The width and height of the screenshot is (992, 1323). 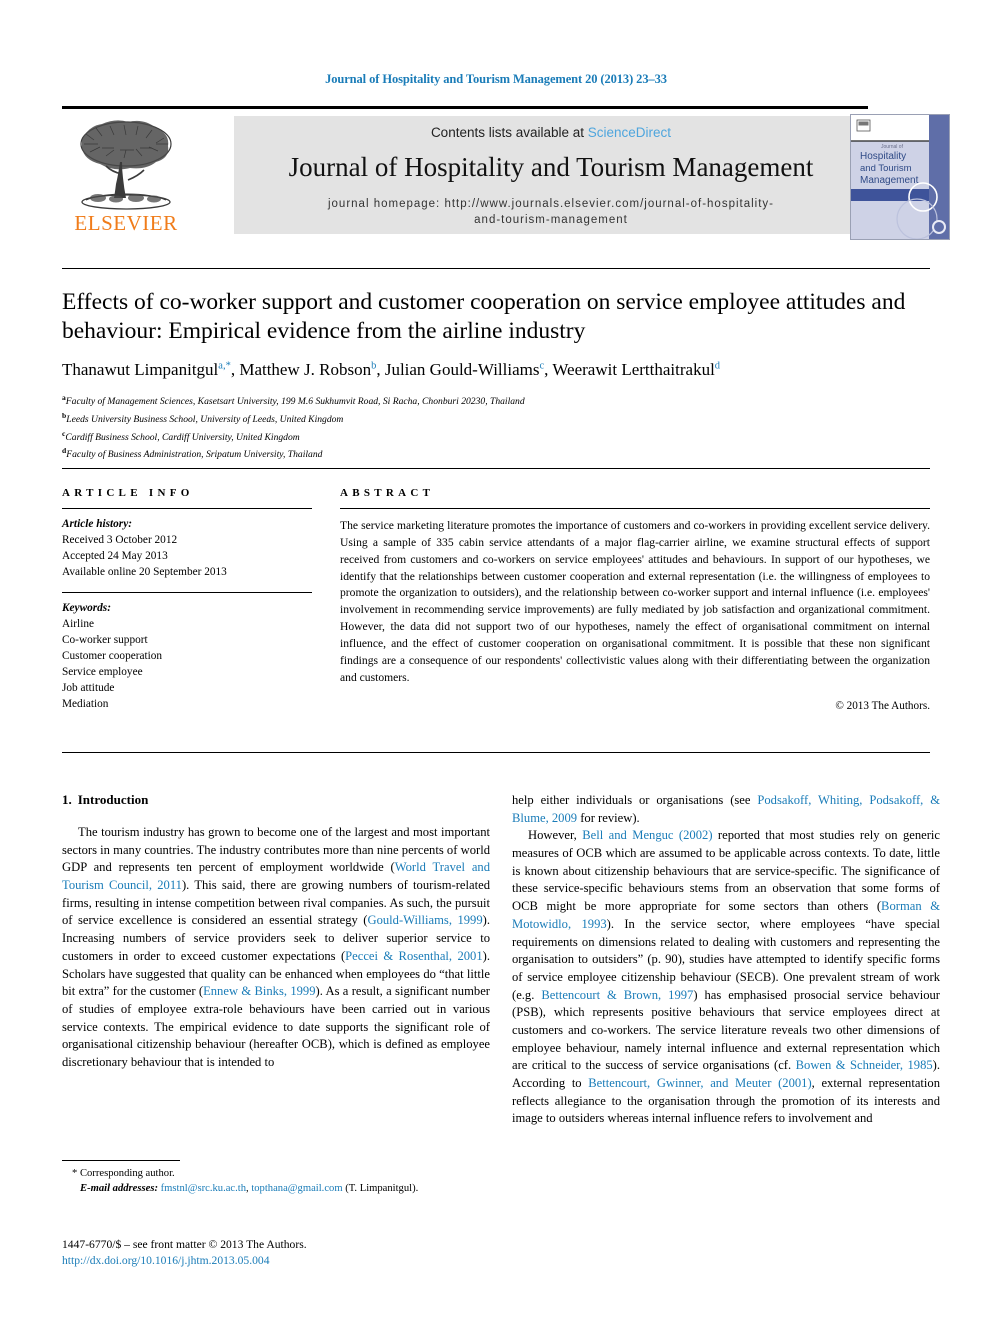 What do you see at coordinates (276, 800) in the screenshot?
I see `section-heading-introduction: 1. Introduction` at bounding box center [276, 800].